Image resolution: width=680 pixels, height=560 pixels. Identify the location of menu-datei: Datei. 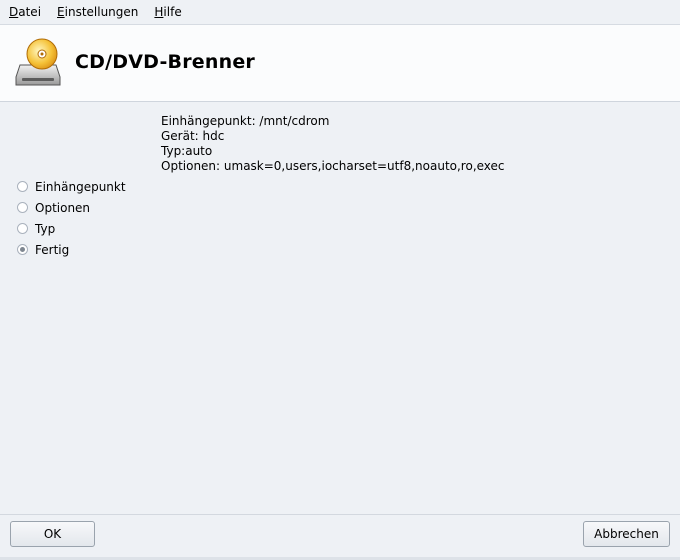
(24, 12).